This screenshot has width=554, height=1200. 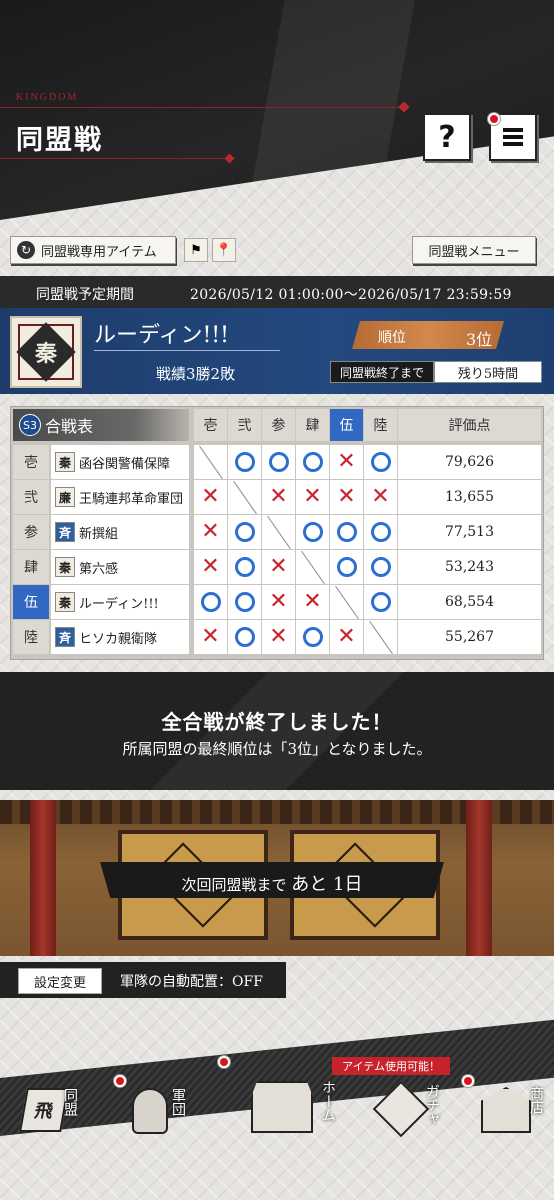 What do you see at coordinates (120, 602) in the screenshot?
I see `alliance-row-name: 秦ルーディン!!!` at bounding box center [120, 602].